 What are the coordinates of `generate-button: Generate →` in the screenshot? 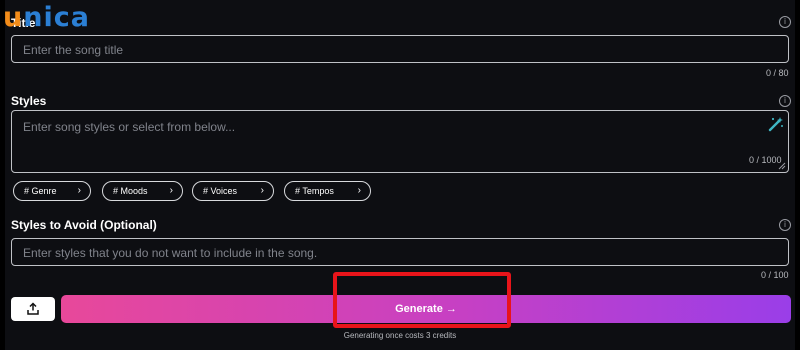 It's located at (426, 309).